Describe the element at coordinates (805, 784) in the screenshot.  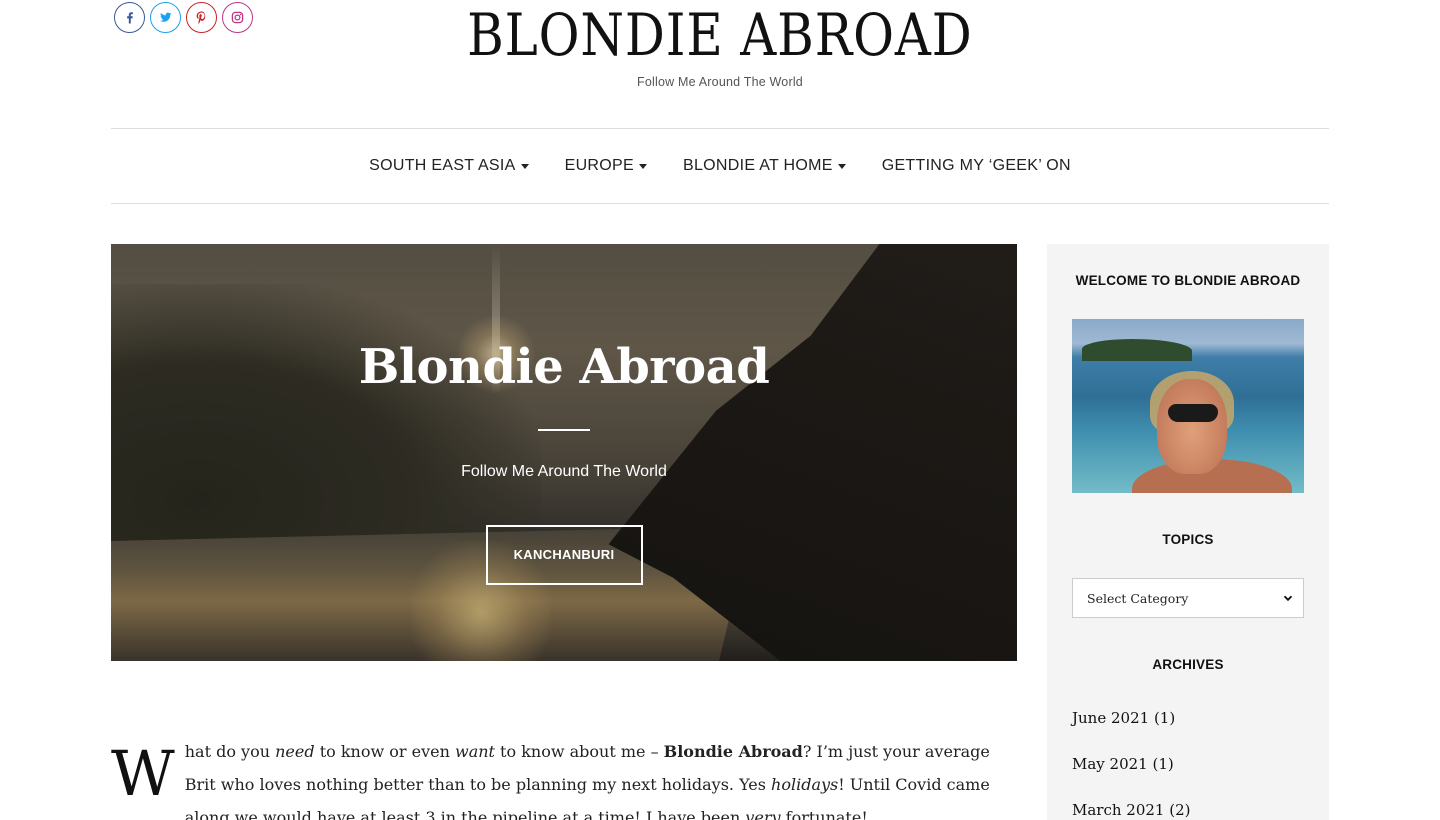
I see `intro-emphasis: holidays` at that location.